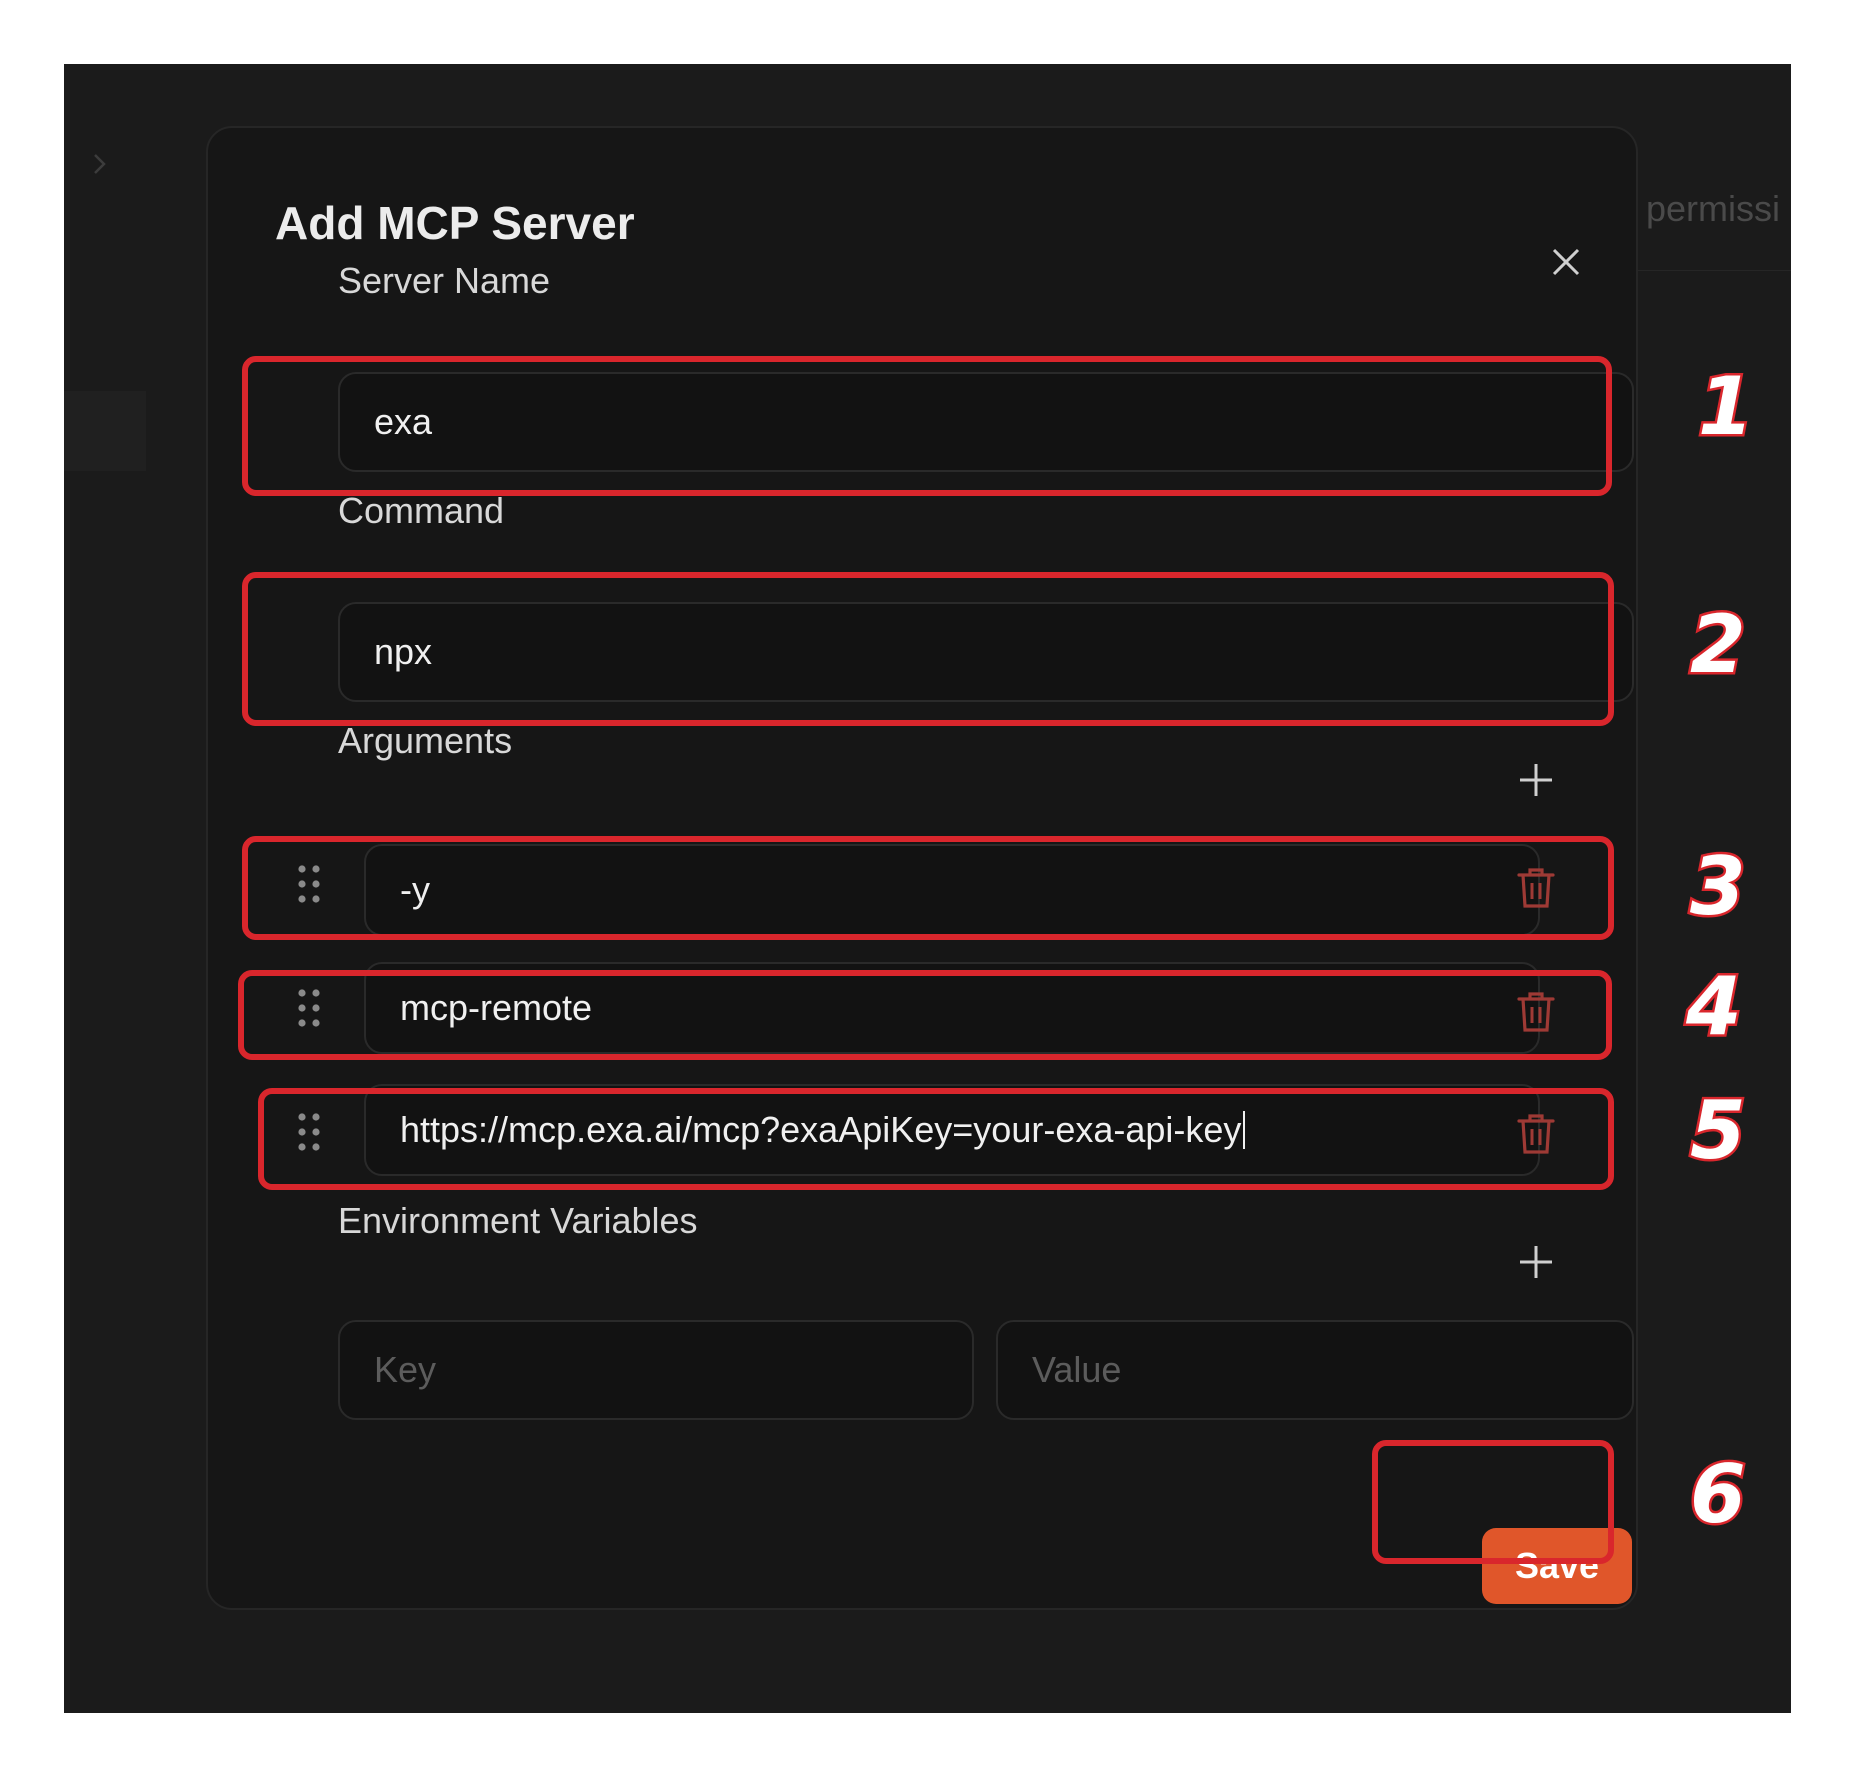  Describe the element at coordinates (496, 1007) in the screenshot. I see `argument-value: mcp-remote` at that location.